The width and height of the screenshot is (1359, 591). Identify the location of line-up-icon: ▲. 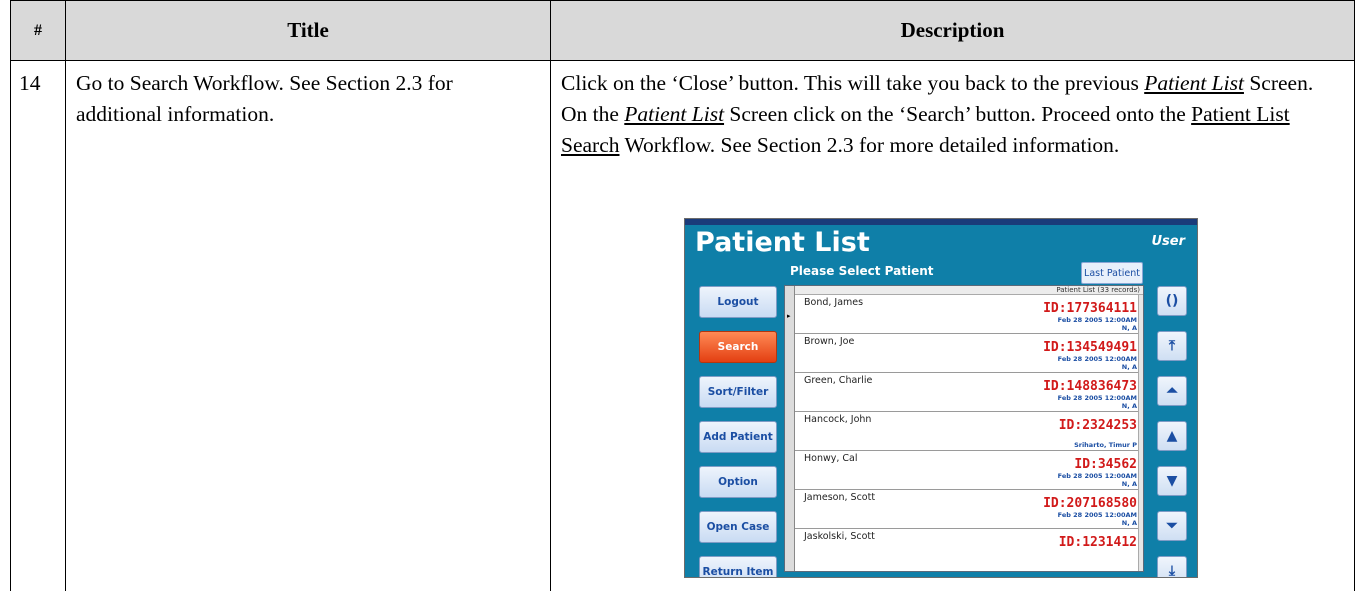
(1172, 436).